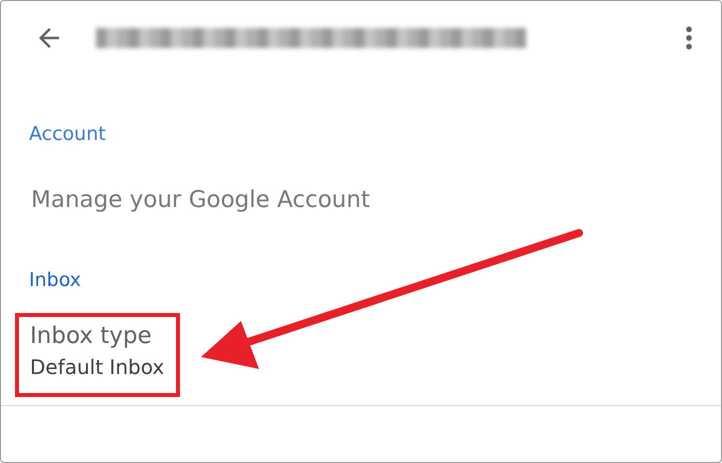  I want to click on settings-item: Inbox type Default Inbox, so click(97, 355).